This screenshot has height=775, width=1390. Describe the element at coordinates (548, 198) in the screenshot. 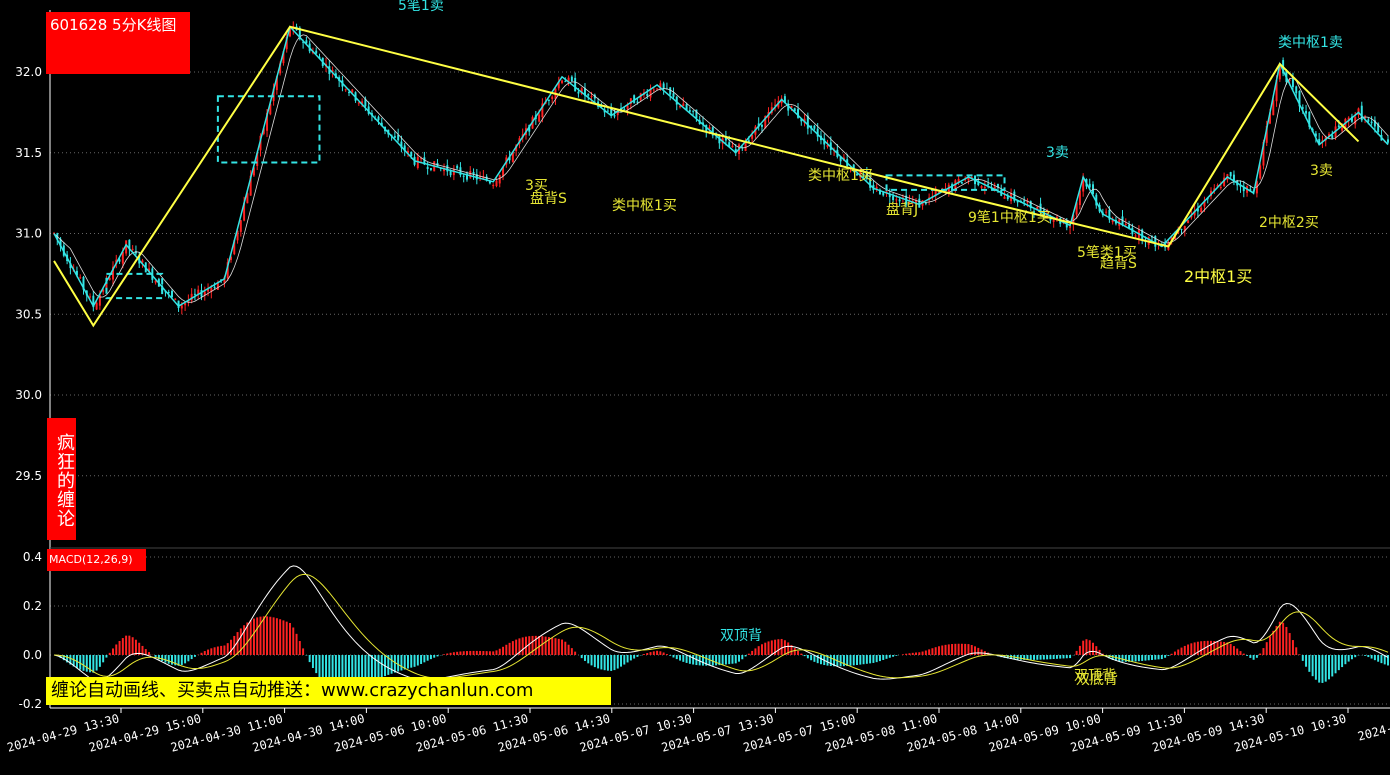

I see `annotation-label: 盘背S` at that location.